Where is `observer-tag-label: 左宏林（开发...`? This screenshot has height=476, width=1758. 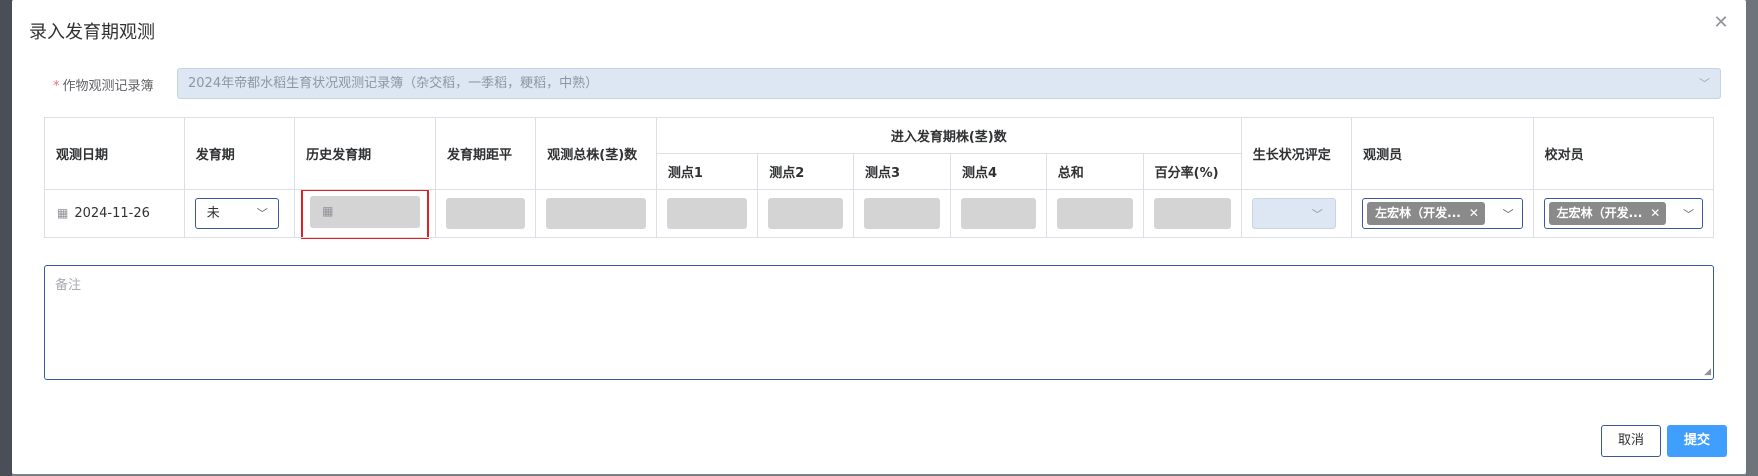
observer-tag-label: 左宏林（开发... is located at coordinates (1418, 213).